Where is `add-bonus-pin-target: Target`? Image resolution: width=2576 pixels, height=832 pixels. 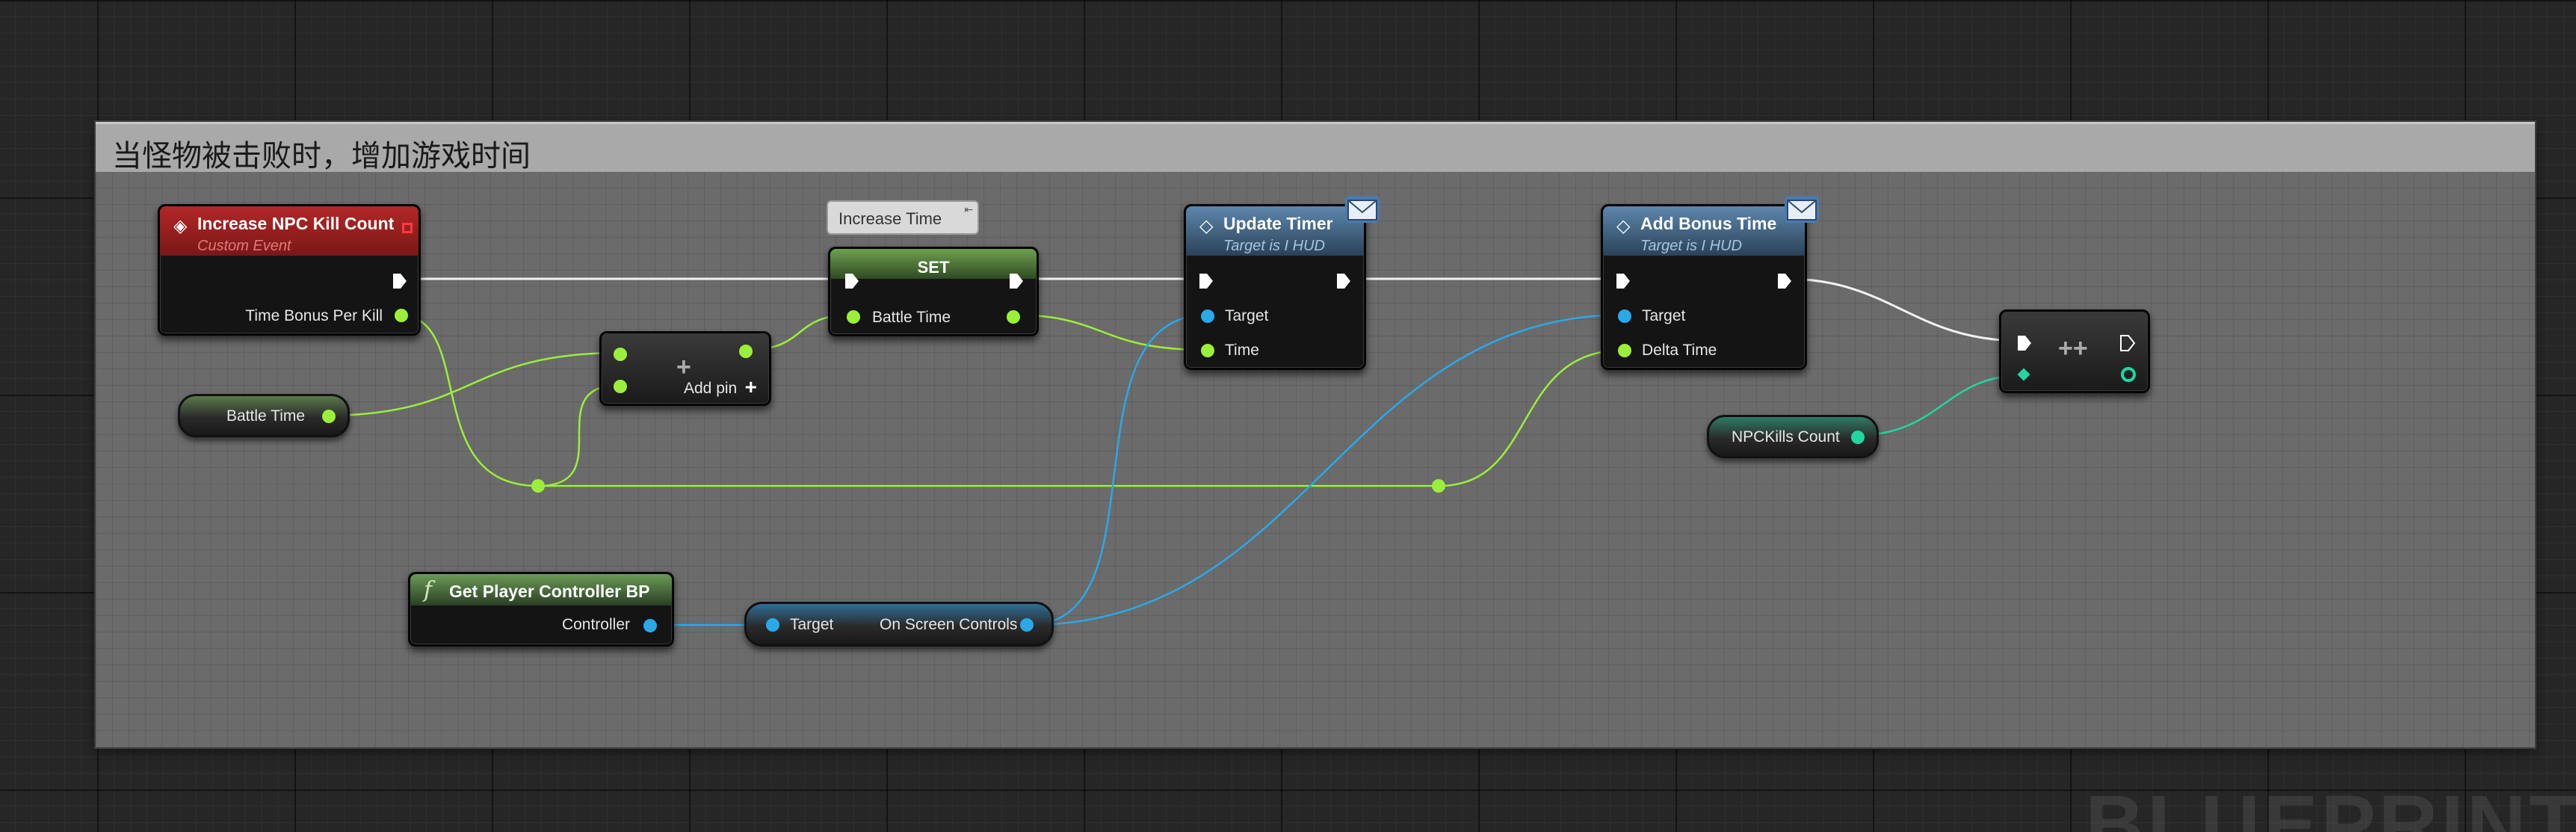
add-bonus-pin-target: Target is located at coordinates (1664, 315).